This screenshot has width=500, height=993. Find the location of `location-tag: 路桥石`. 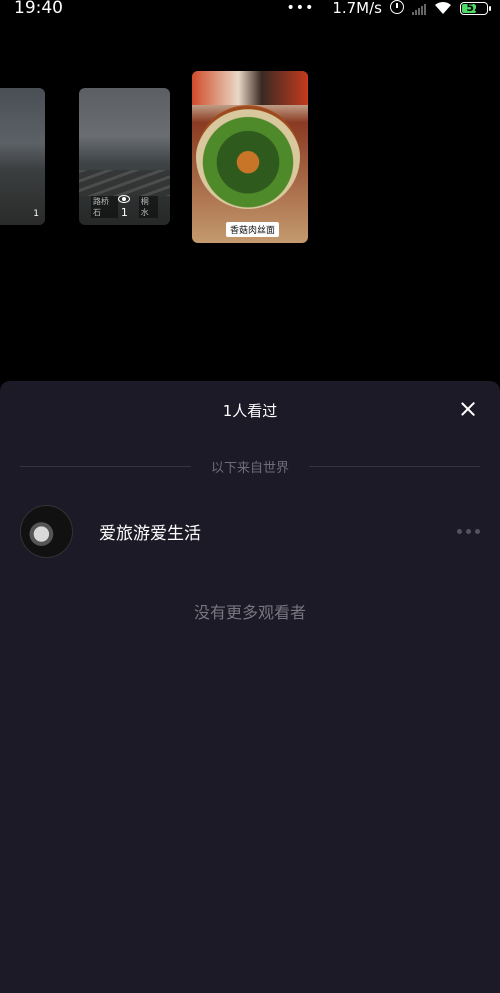

location-tag: 路桥石 is located at coordinates (104, 207).